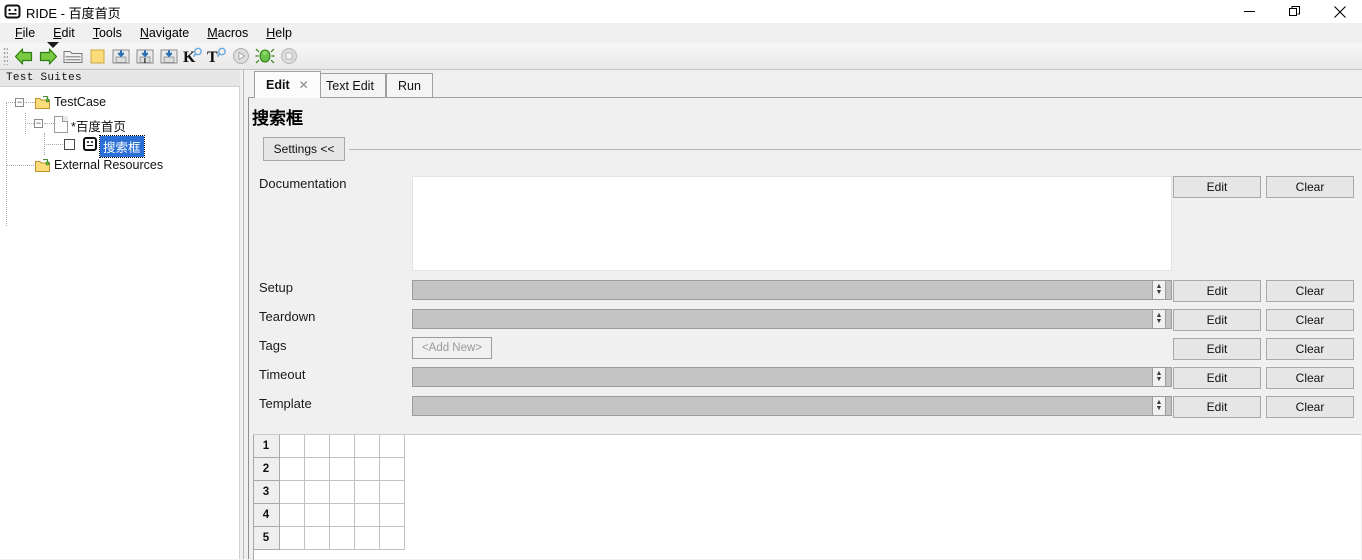 Image resolution: width=1362 pixels, height=560 pixels. I want to click on table-row: 3, so click(807, 492).